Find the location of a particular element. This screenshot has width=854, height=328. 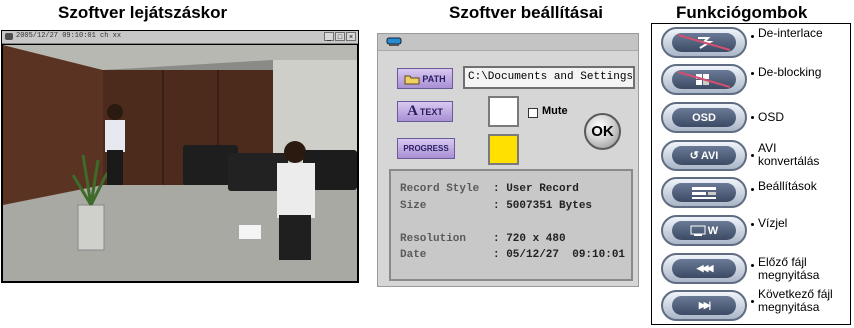

avi-convert-label-line2: konvertálás is located at coordinates (789, 161).